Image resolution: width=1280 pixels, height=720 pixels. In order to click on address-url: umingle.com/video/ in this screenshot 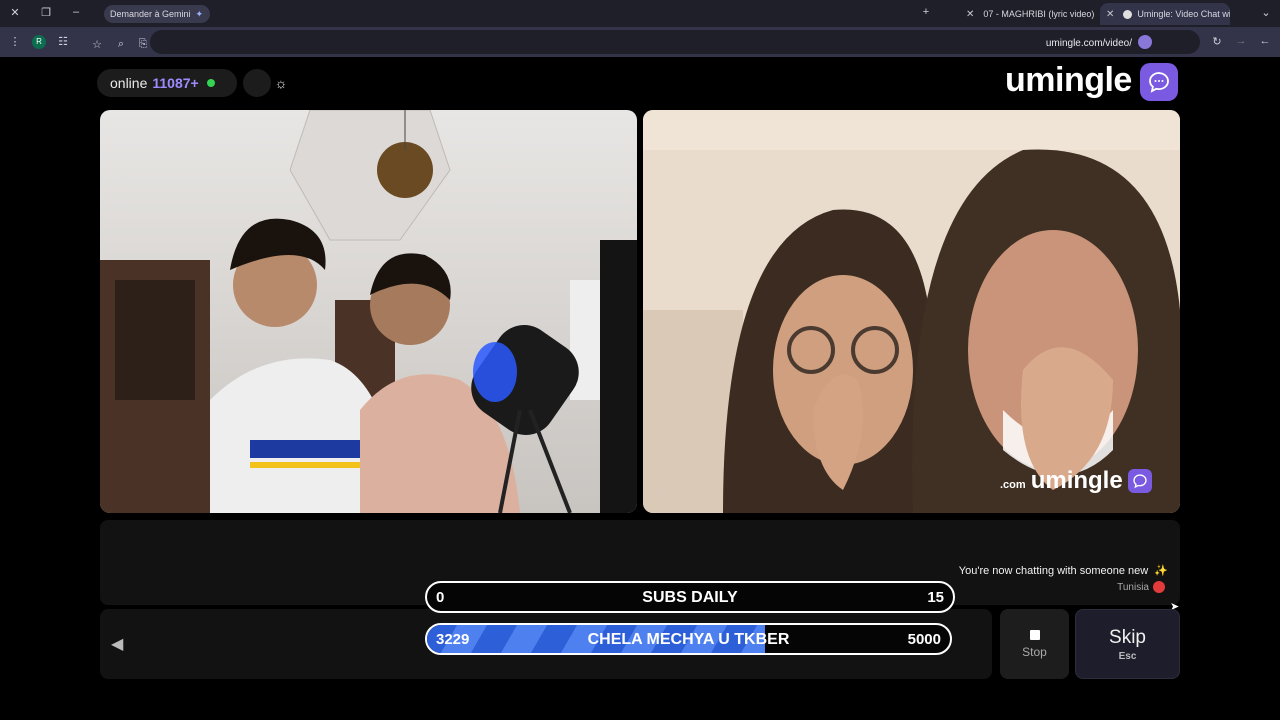, I will do `click(1088, 43)`.